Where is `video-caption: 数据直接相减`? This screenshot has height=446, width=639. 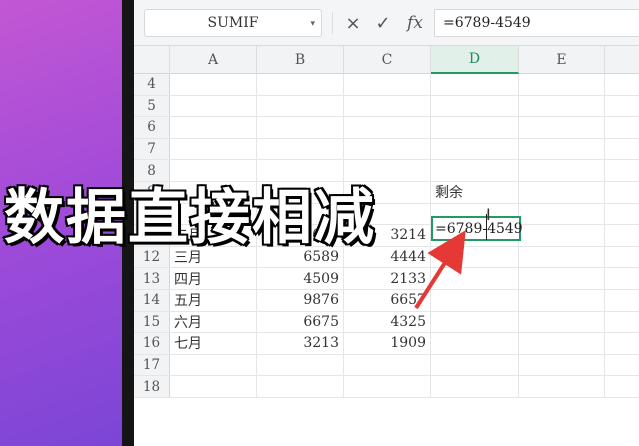
video-caption: 数据直接相减 is located at coordinates (189, 218).